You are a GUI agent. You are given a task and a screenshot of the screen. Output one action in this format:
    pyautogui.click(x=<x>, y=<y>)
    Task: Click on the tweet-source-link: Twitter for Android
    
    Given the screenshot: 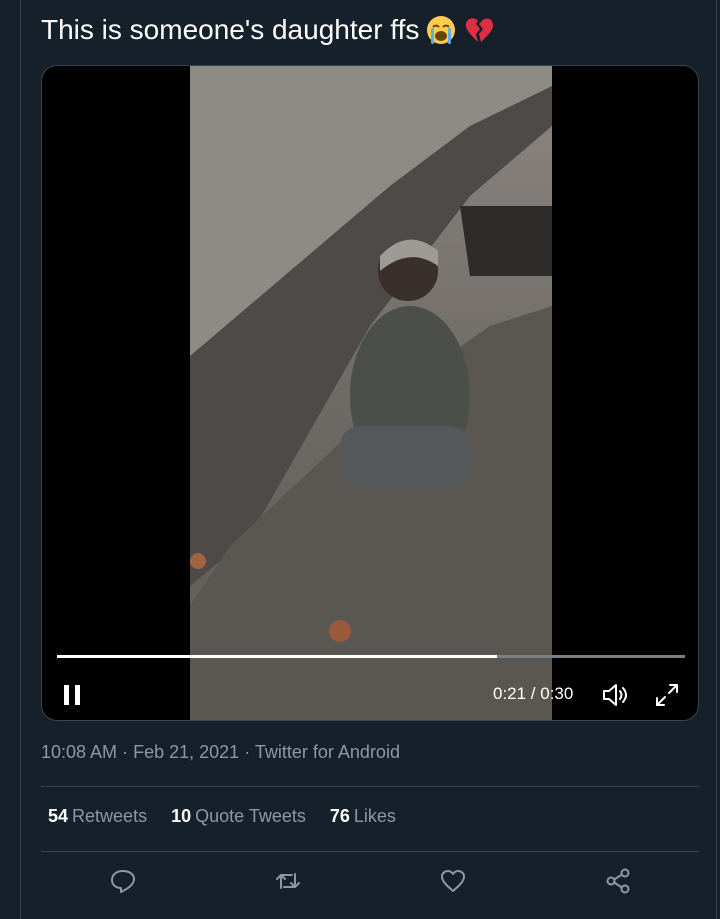 What is the action you would take?
    pyautogui.click(x=327, y=752)
    